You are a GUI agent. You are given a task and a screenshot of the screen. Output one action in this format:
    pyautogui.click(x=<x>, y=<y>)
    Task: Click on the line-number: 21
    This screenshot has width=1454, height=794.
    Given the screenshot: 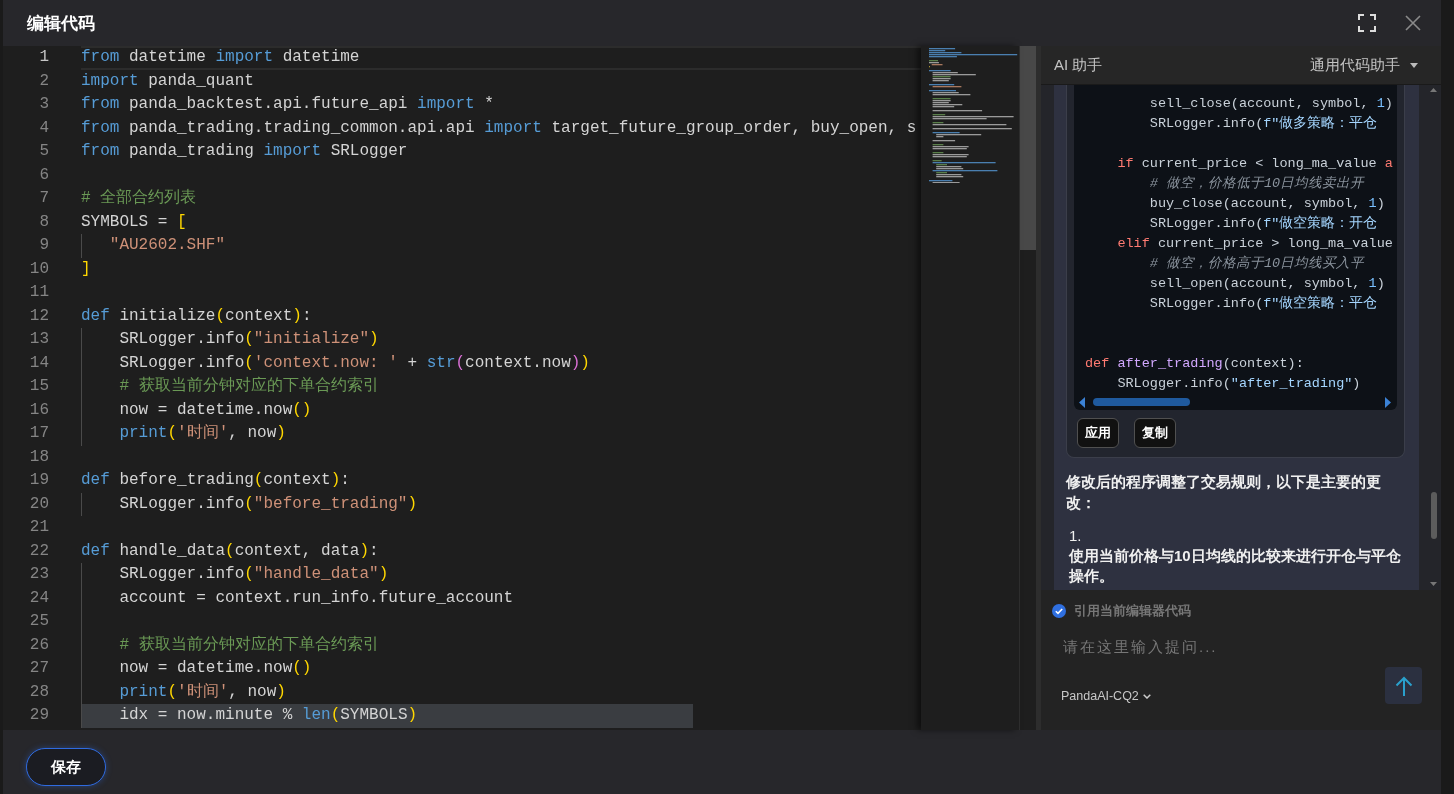 What is the action you would take?
    pyautogui.click(x=38, y=527)
    